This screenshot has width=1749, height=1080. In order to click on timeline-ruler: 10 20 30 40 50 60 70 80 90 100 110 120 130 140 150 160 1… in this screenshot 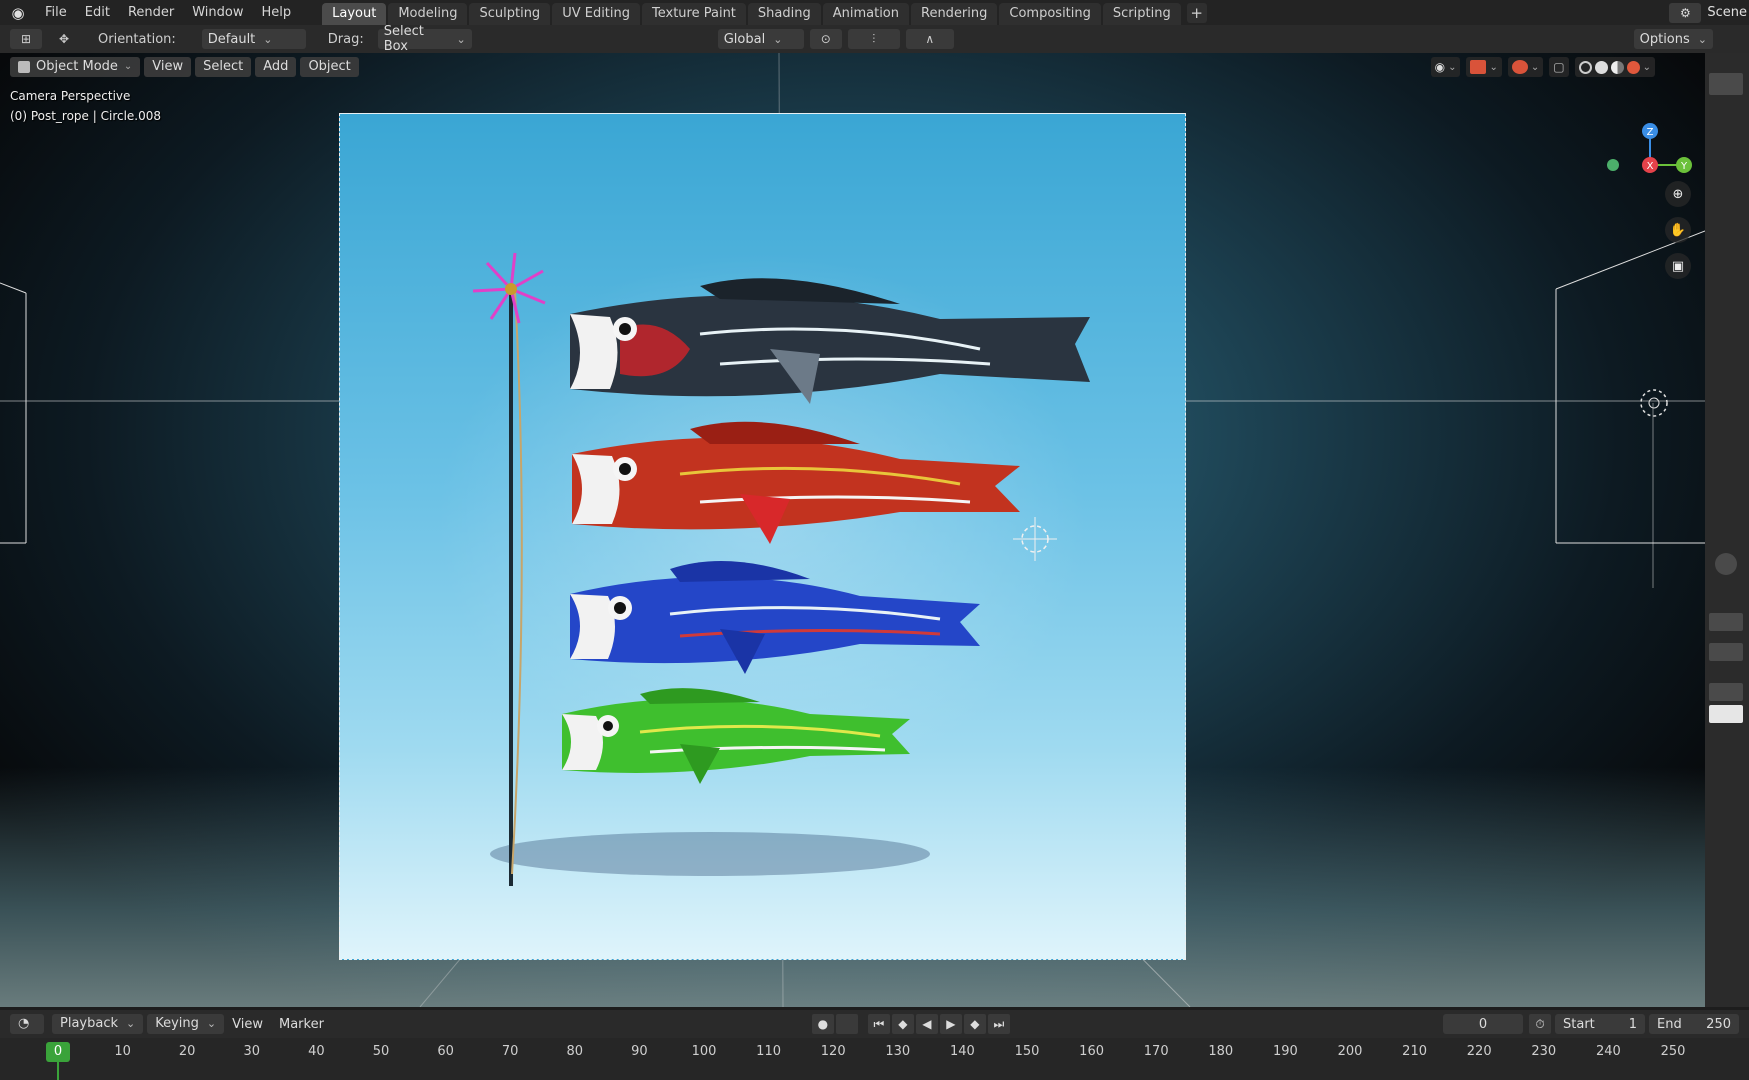, I will do `click(874, 1059)`.